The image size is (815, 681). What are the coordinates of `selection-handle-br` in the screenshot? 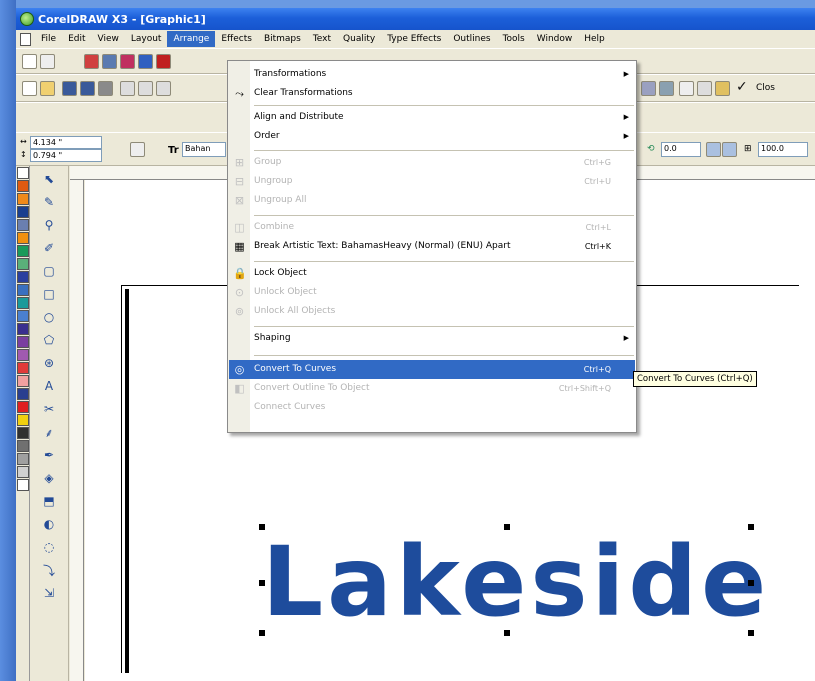 It's located at (751, 633).